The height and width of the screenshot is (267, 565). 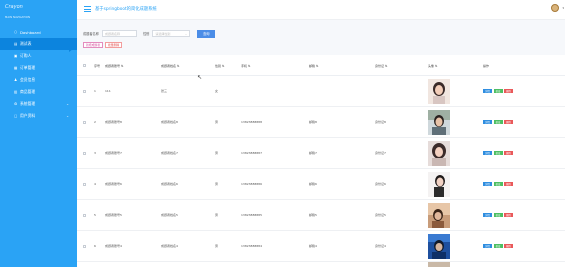 I want to click on column-header-name: 成题者姓名 ⇅, so click(x=170, y=66).